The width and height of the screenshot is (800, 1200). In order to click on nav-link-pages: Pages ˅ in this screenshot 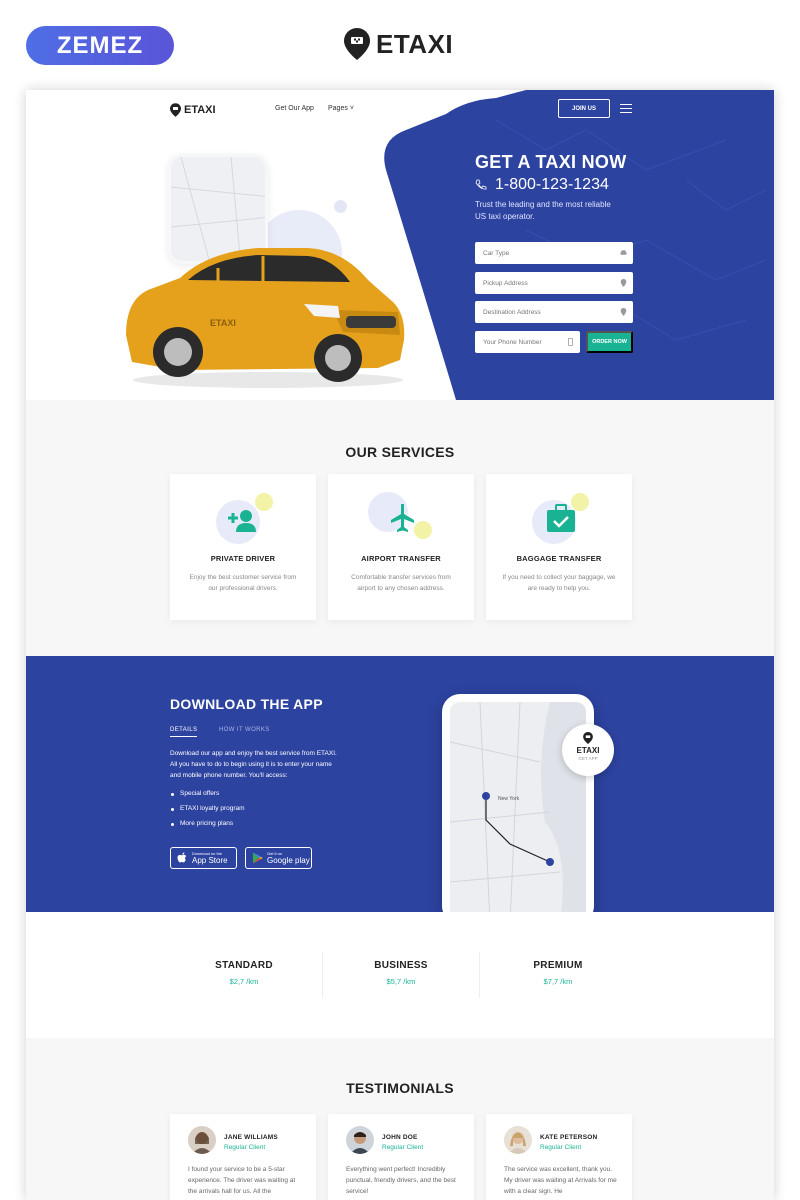, I will do `click(341, 108)`.